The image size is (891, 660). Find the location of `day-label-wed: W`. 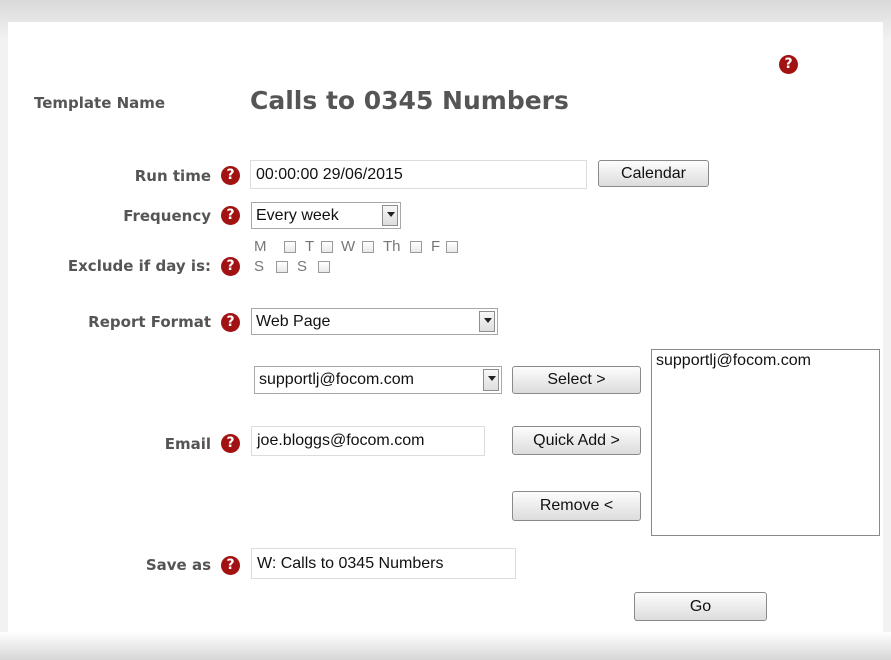

day-label-wed: W is located at coordinates (348, 246).